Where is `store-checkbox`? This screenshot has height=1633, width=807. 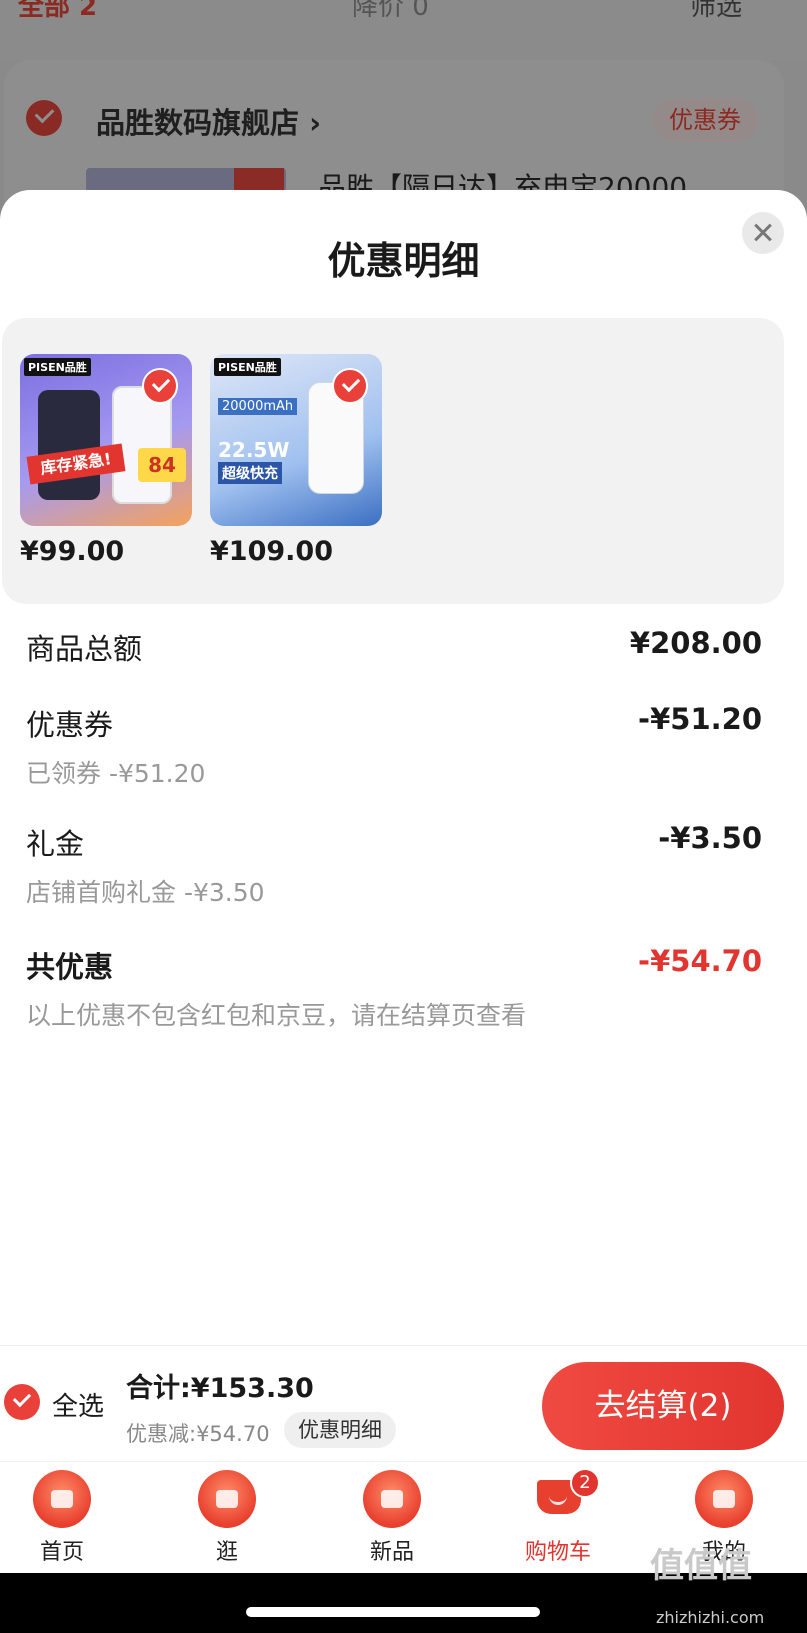 store-checkbox is located at coordinates (44, 118).